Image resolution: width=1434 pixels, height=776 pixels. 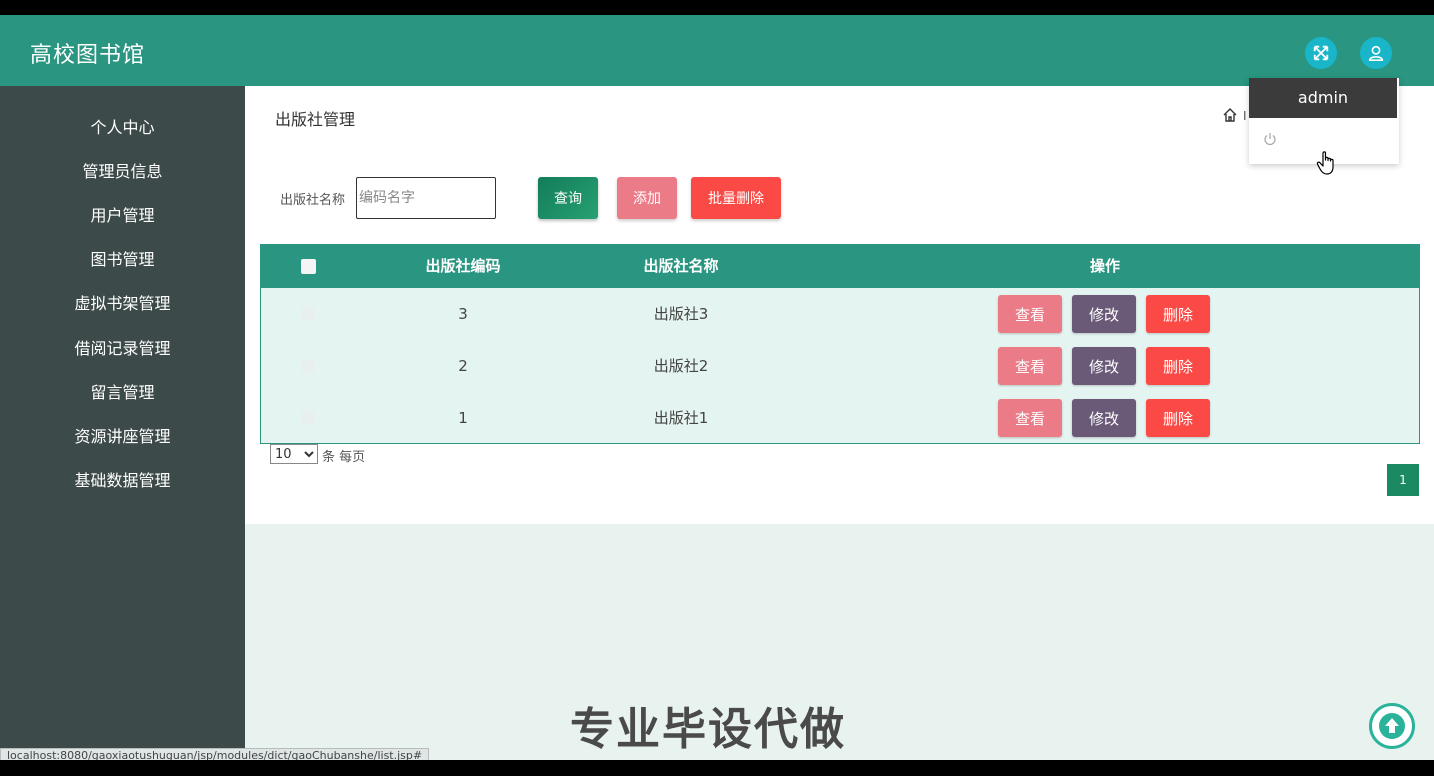 What do you see at coordinates (681, 266) in the screenshot?
I see `header-name: 出版社名称` at bounding box center [681, 266].